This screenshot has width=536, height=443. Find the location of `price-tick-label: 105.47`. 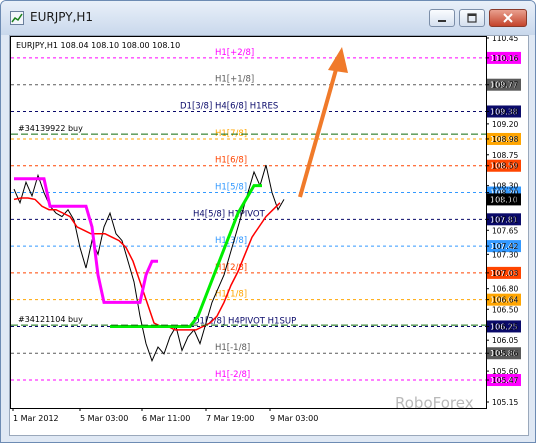

price-tick-label: 105.47 is located at coordinates (505, 380).